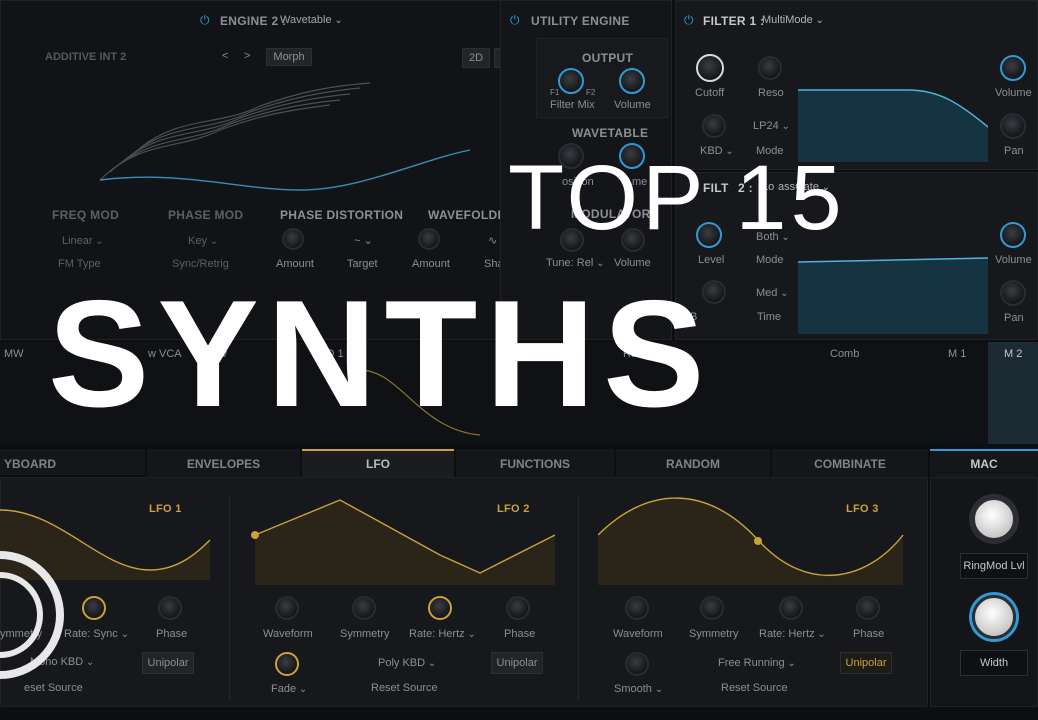 This screenshot has height=720, width=1038. What do you see at coordinates (1013, 354) in the screenshot?
I see `mod-strip-m2: M 2` at bounding box center [1013, 354].